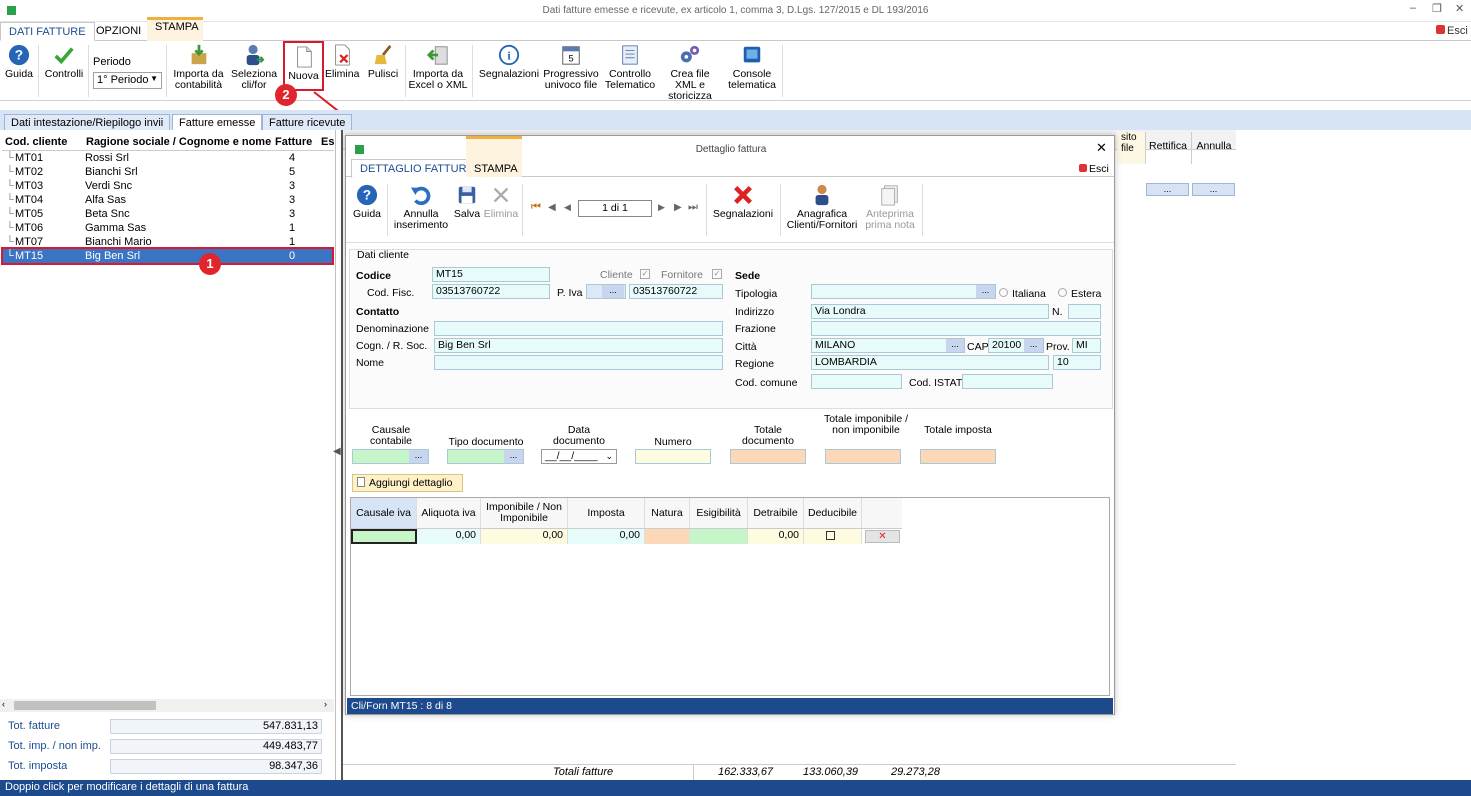 The height and width of the screenshot is (796, 1471). Describe the element at coordinates (167, 158) in the screenshot. I see `client-row: └ MT01 Rossi Srl 4` at that location.